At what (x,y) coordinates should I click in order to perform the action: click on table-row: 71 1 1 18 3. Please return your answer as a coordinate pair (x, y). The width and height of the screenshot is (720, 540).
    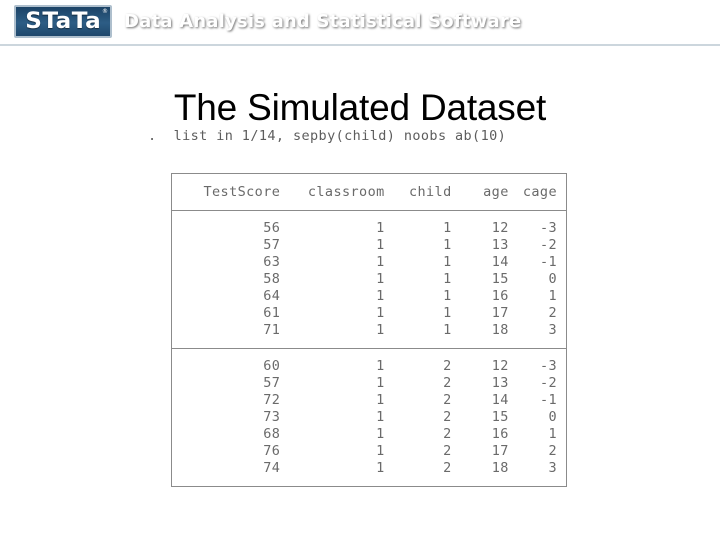
    Looking at the image, I should click on (369, 335).